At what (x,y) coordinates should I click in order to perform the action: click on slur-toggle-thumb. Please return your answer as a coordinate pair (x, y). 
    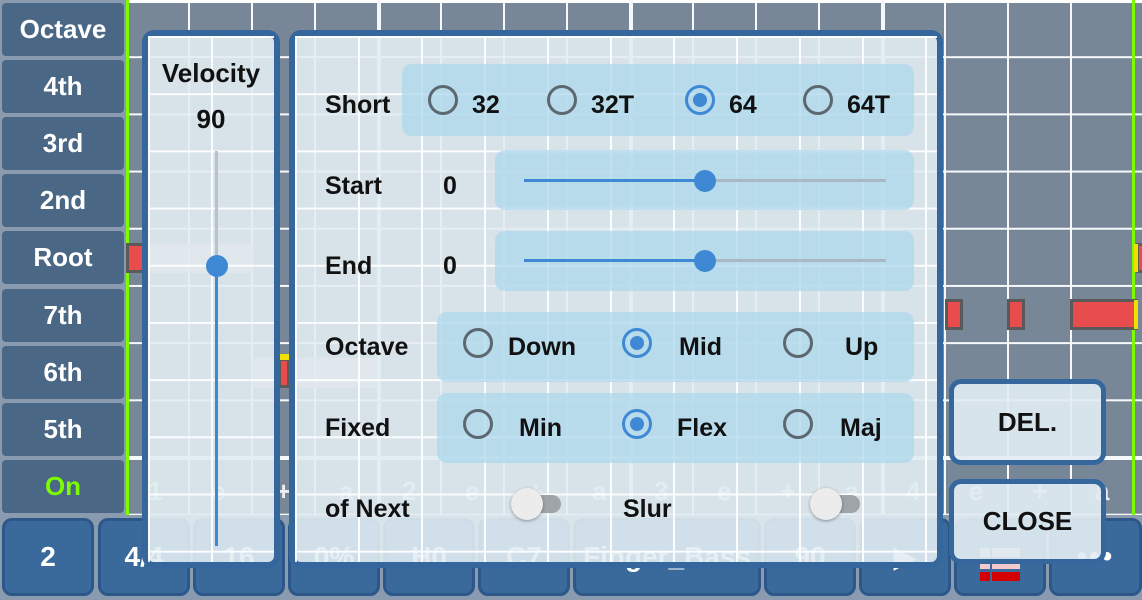
    Looking at the image, I should click on (826, 504).